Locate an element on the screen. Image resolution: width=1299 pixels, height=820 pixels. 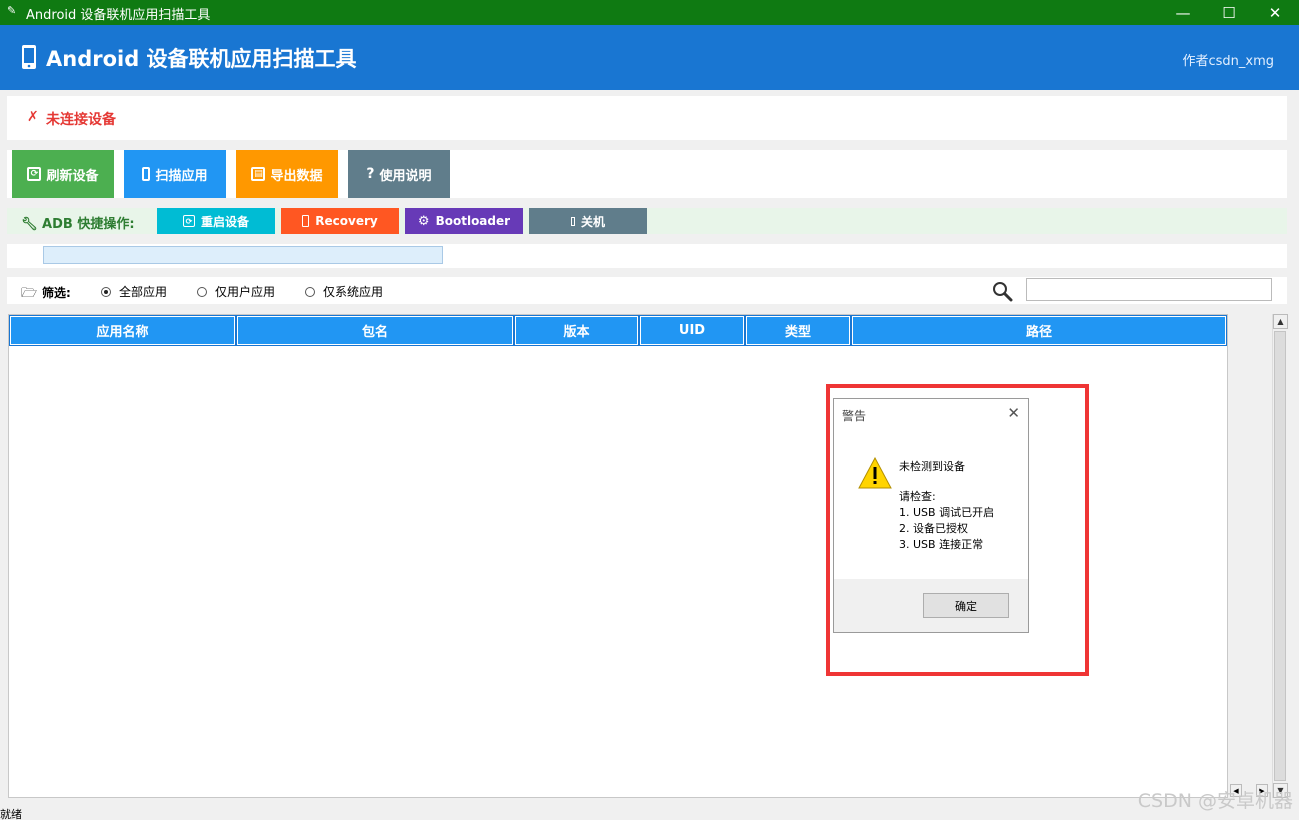
vertical-scrollbar: ▲ ▼ is located at coordinates (1280, 556).